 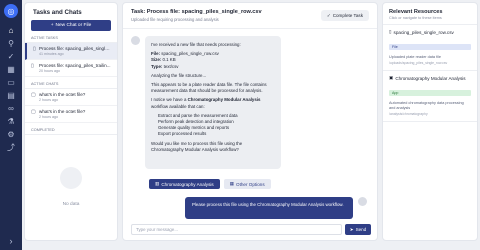 What do you see at coordinates (347, 15) in the screenshot?
I see `complete-task-label: Complete Task` at bounding box center [347, 15].